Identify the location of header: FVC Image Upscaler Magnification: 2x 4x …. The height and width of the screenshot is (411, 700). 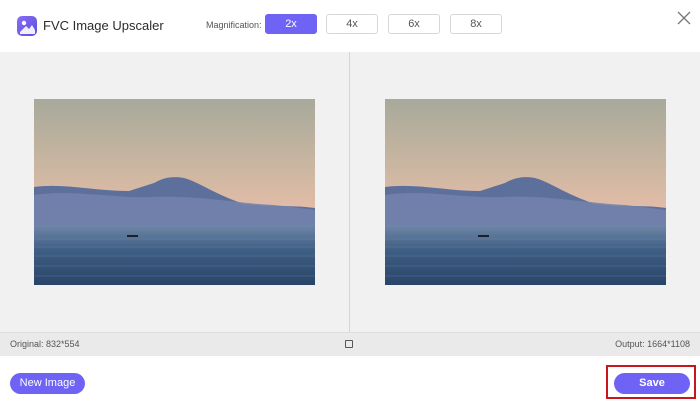
(350, 26).